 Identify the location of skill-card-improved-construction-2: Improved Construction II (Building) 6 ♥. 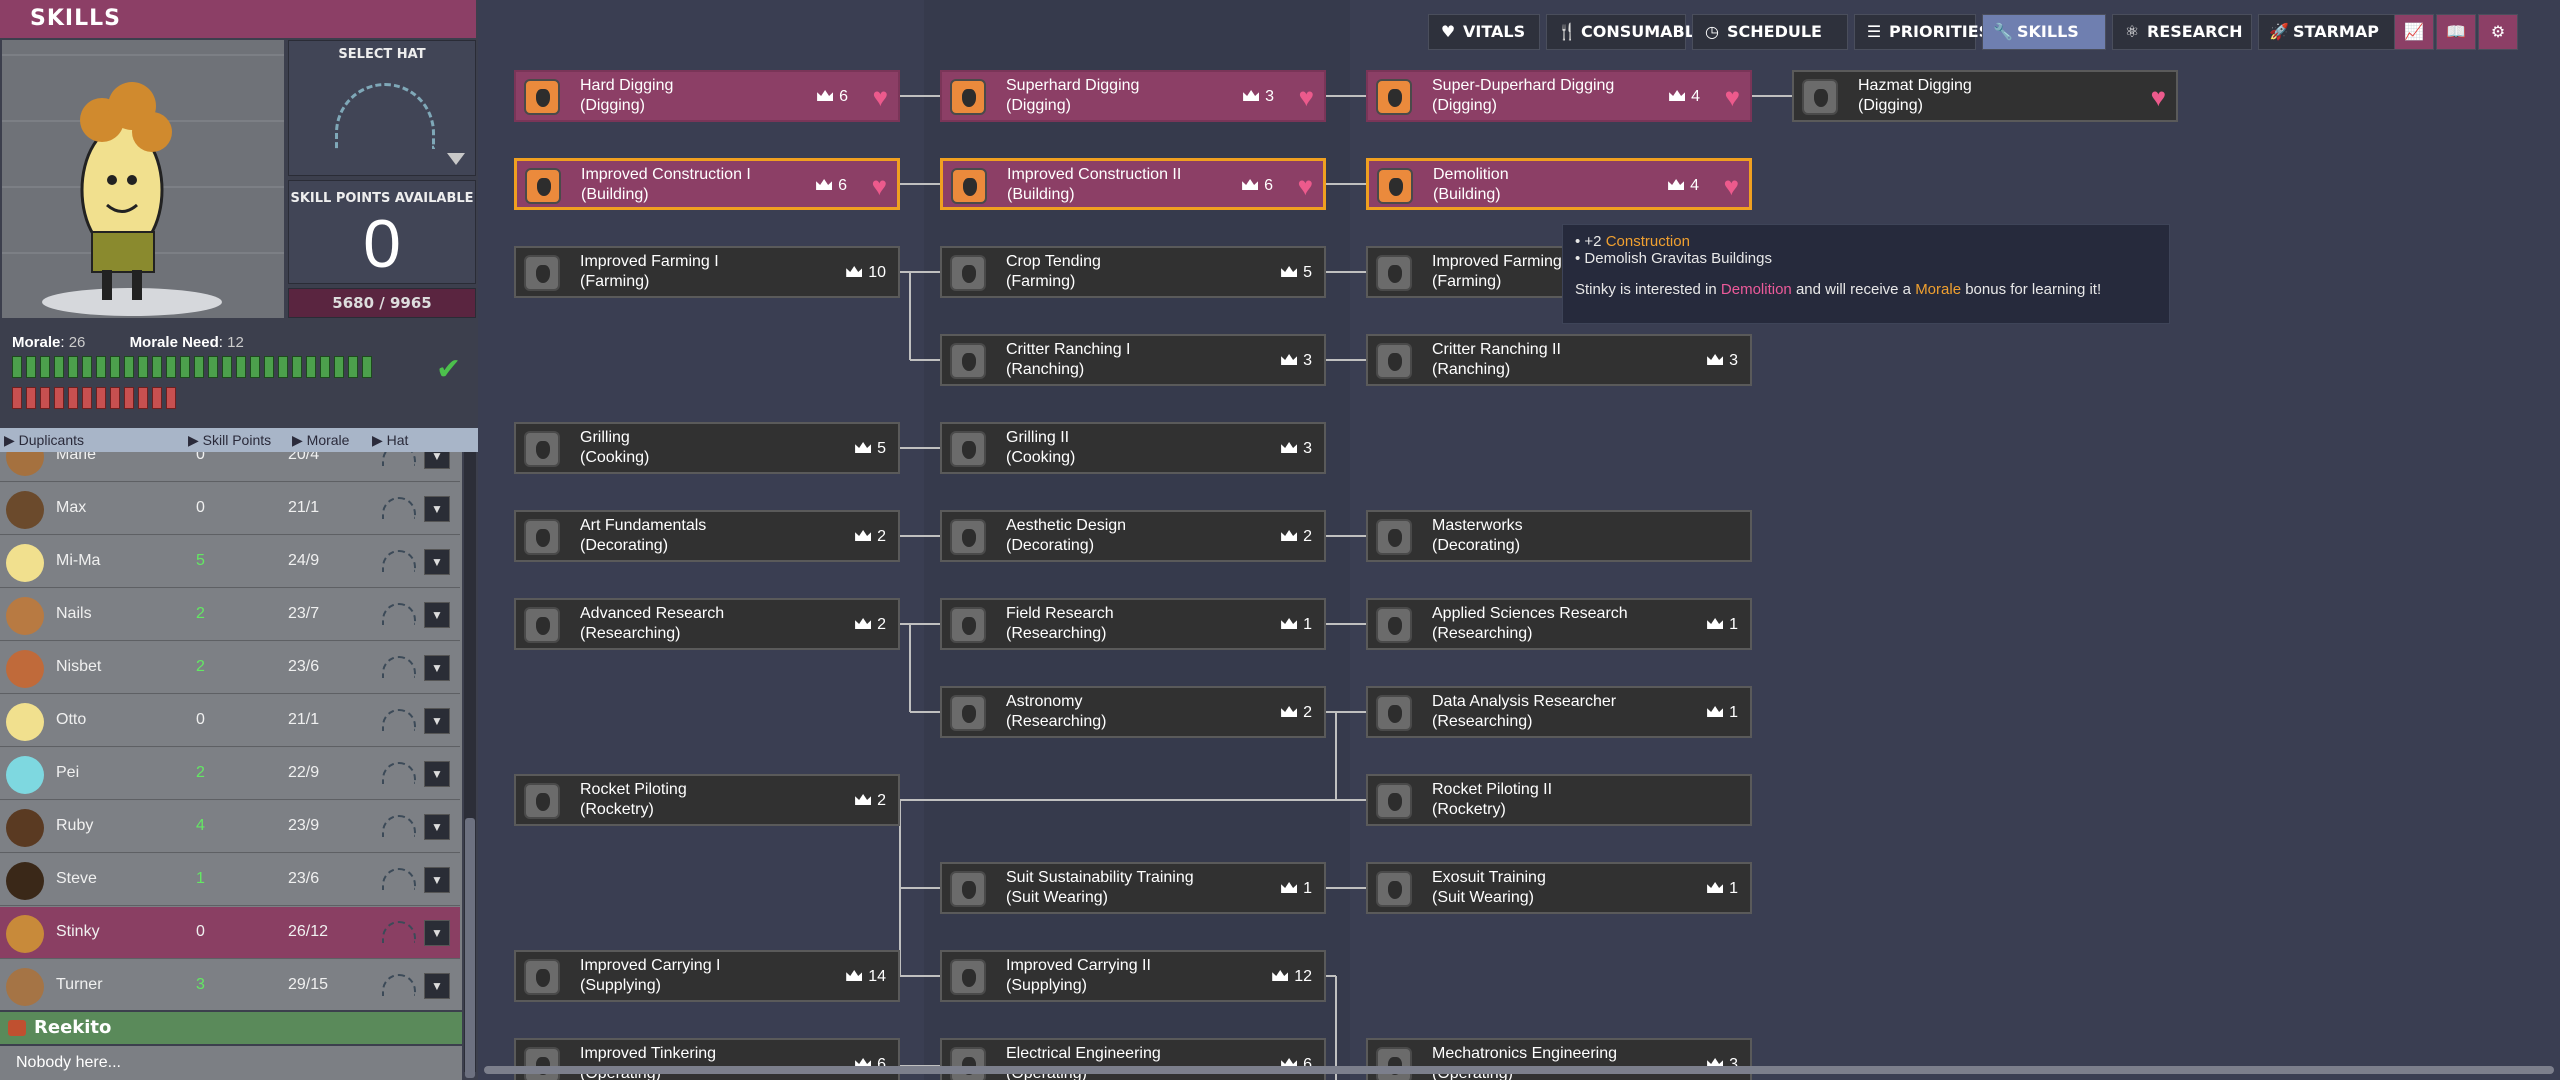
(1133, 184).